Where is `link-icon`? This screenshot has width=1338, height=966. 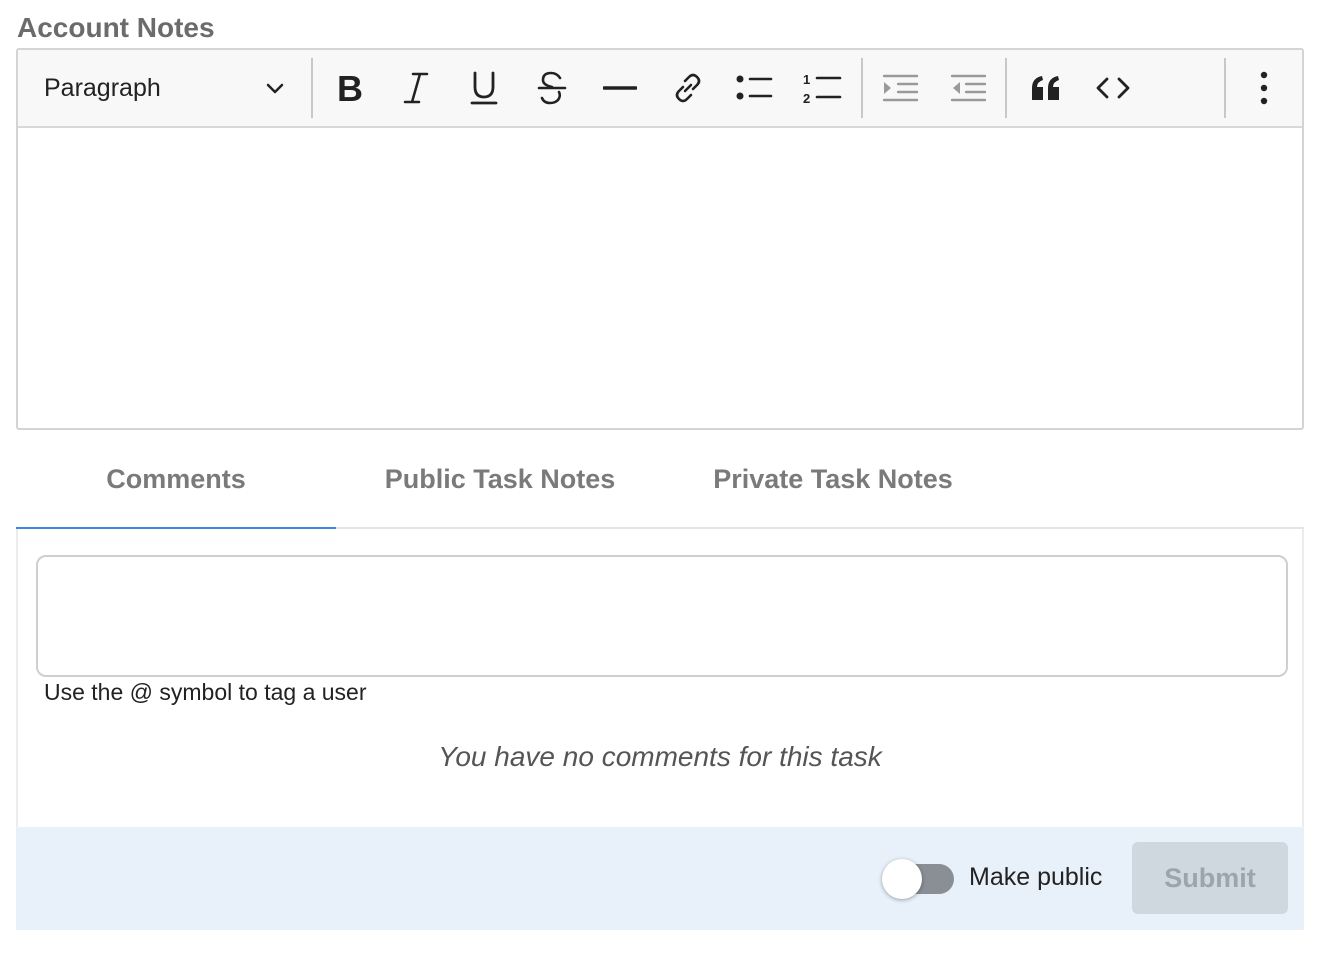 link-icon is located at coordinates (688, 88).